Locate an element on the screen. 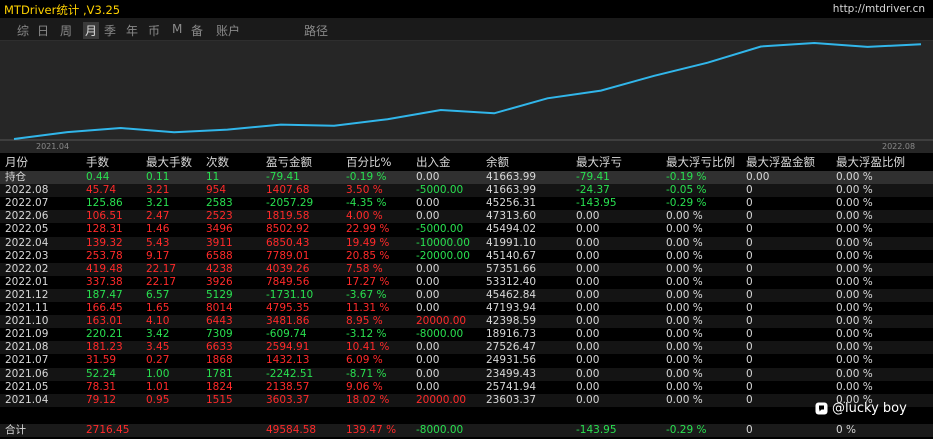 The image size is (933, 439). tab-4: 季 is located at coordinates (110, 30).